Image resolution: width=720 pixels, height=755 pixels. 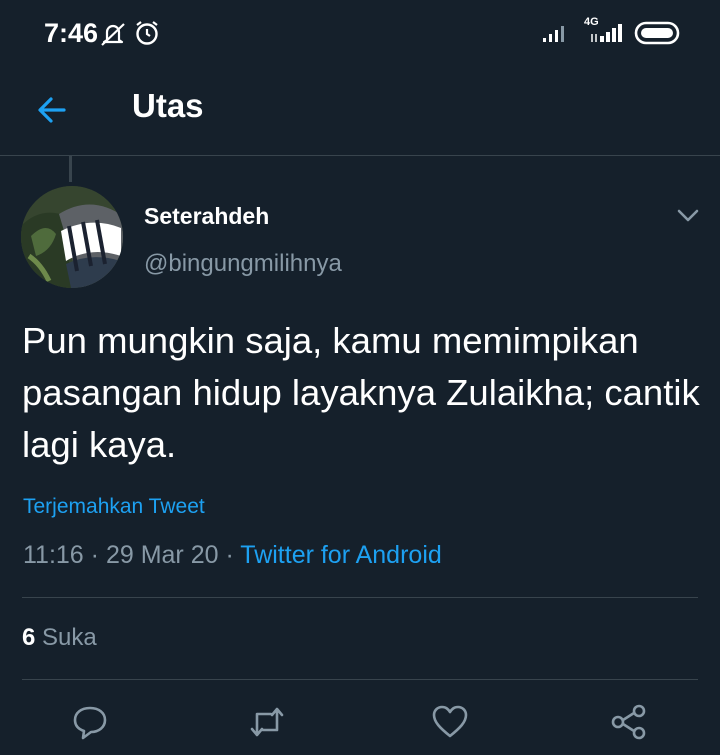 What do you see at coordinates (113, 34) in the screenshot?
I see `alarm-off-icon` at bounding box center [113, 34].